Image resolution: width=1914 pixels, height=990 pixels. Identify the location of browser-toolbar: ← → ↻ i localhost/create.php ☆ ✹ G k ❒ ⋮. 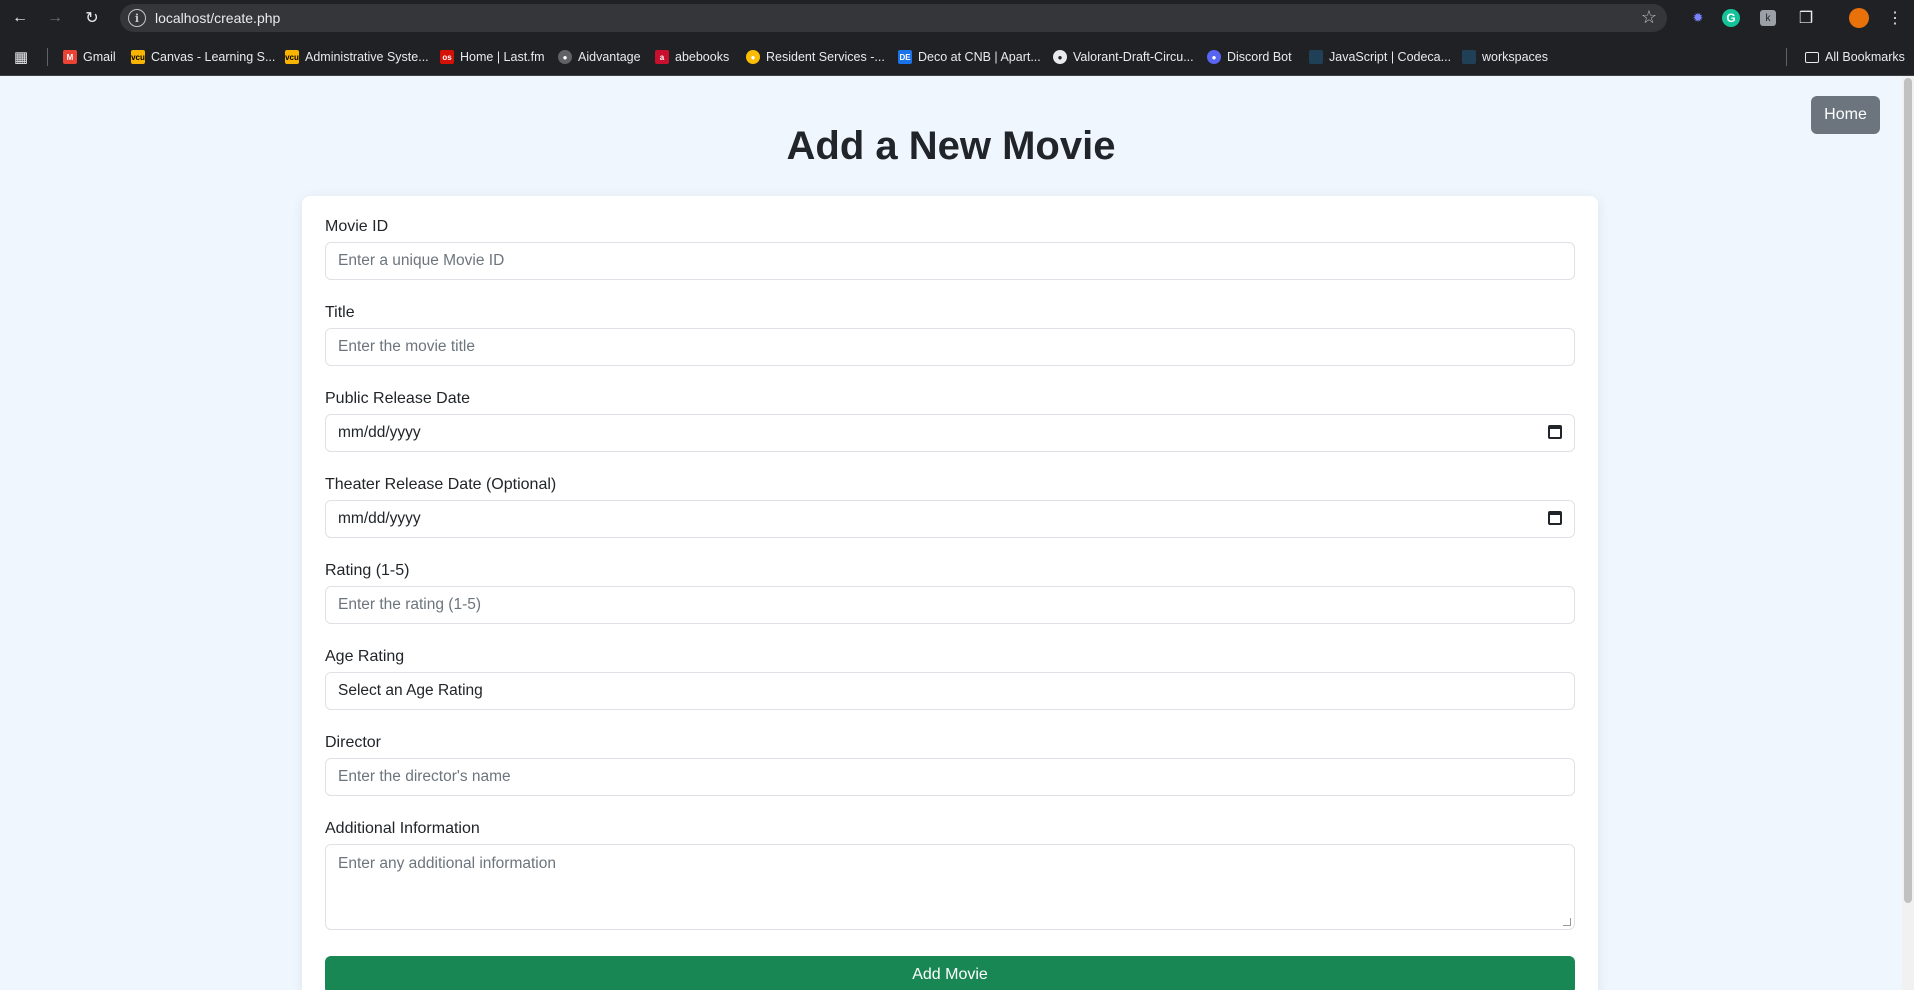
(957, 18).